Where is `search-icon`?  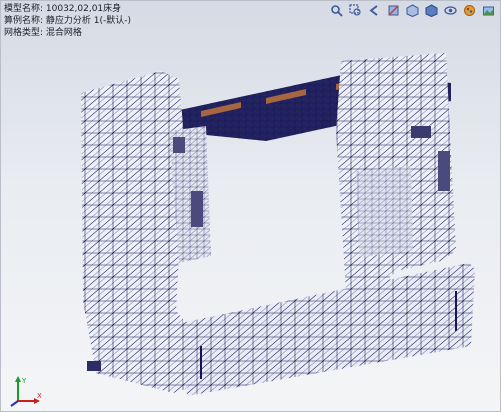 search-icon is located at coordinates (336, 10).